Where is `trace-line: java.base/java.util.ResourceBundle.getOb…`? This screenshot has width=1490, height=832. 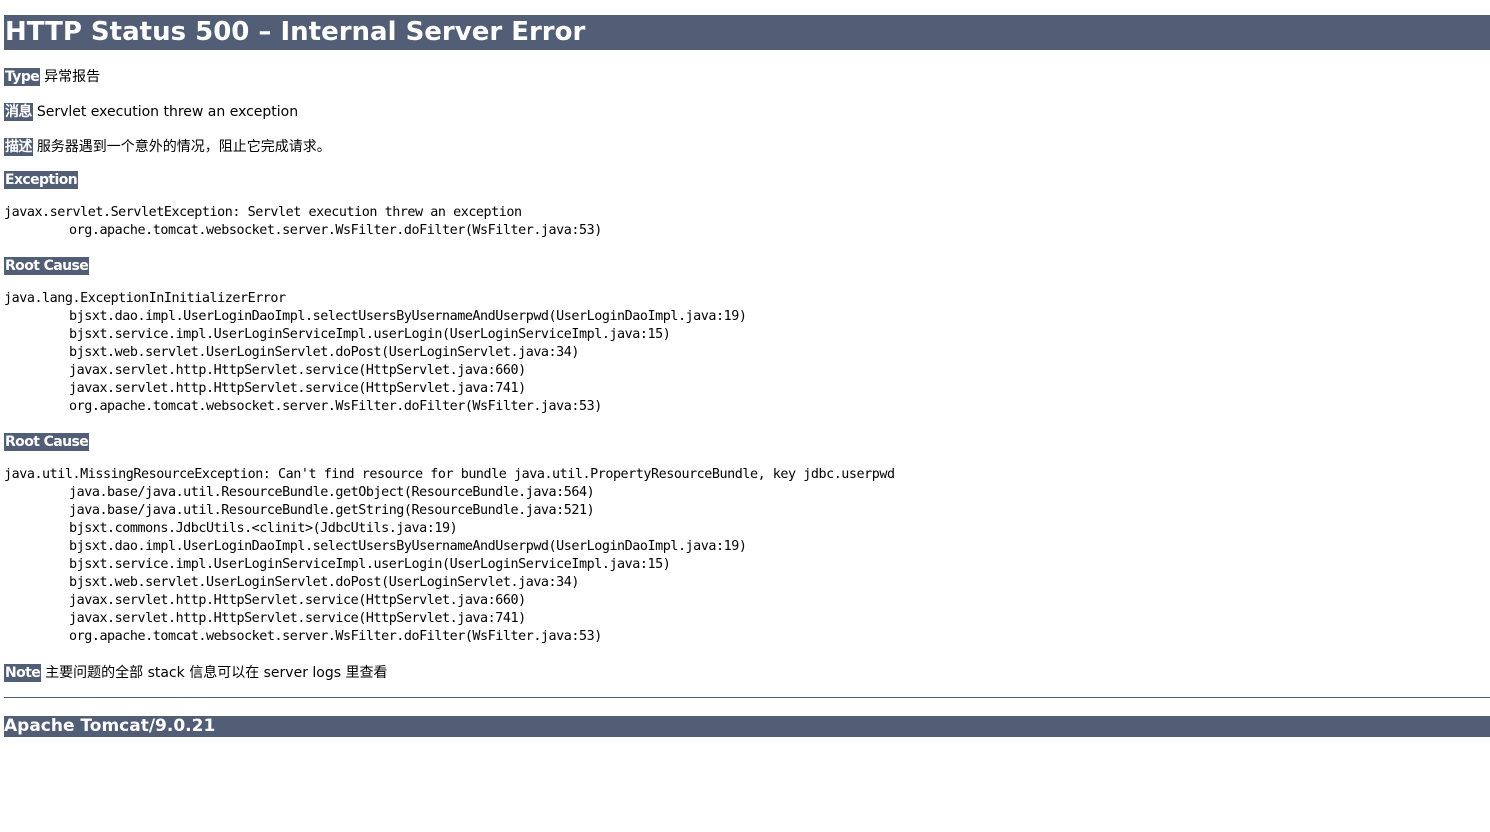
trace-line: java.base/java.util.ResourceBundle.getOb… is located at coordinates (332, 492).